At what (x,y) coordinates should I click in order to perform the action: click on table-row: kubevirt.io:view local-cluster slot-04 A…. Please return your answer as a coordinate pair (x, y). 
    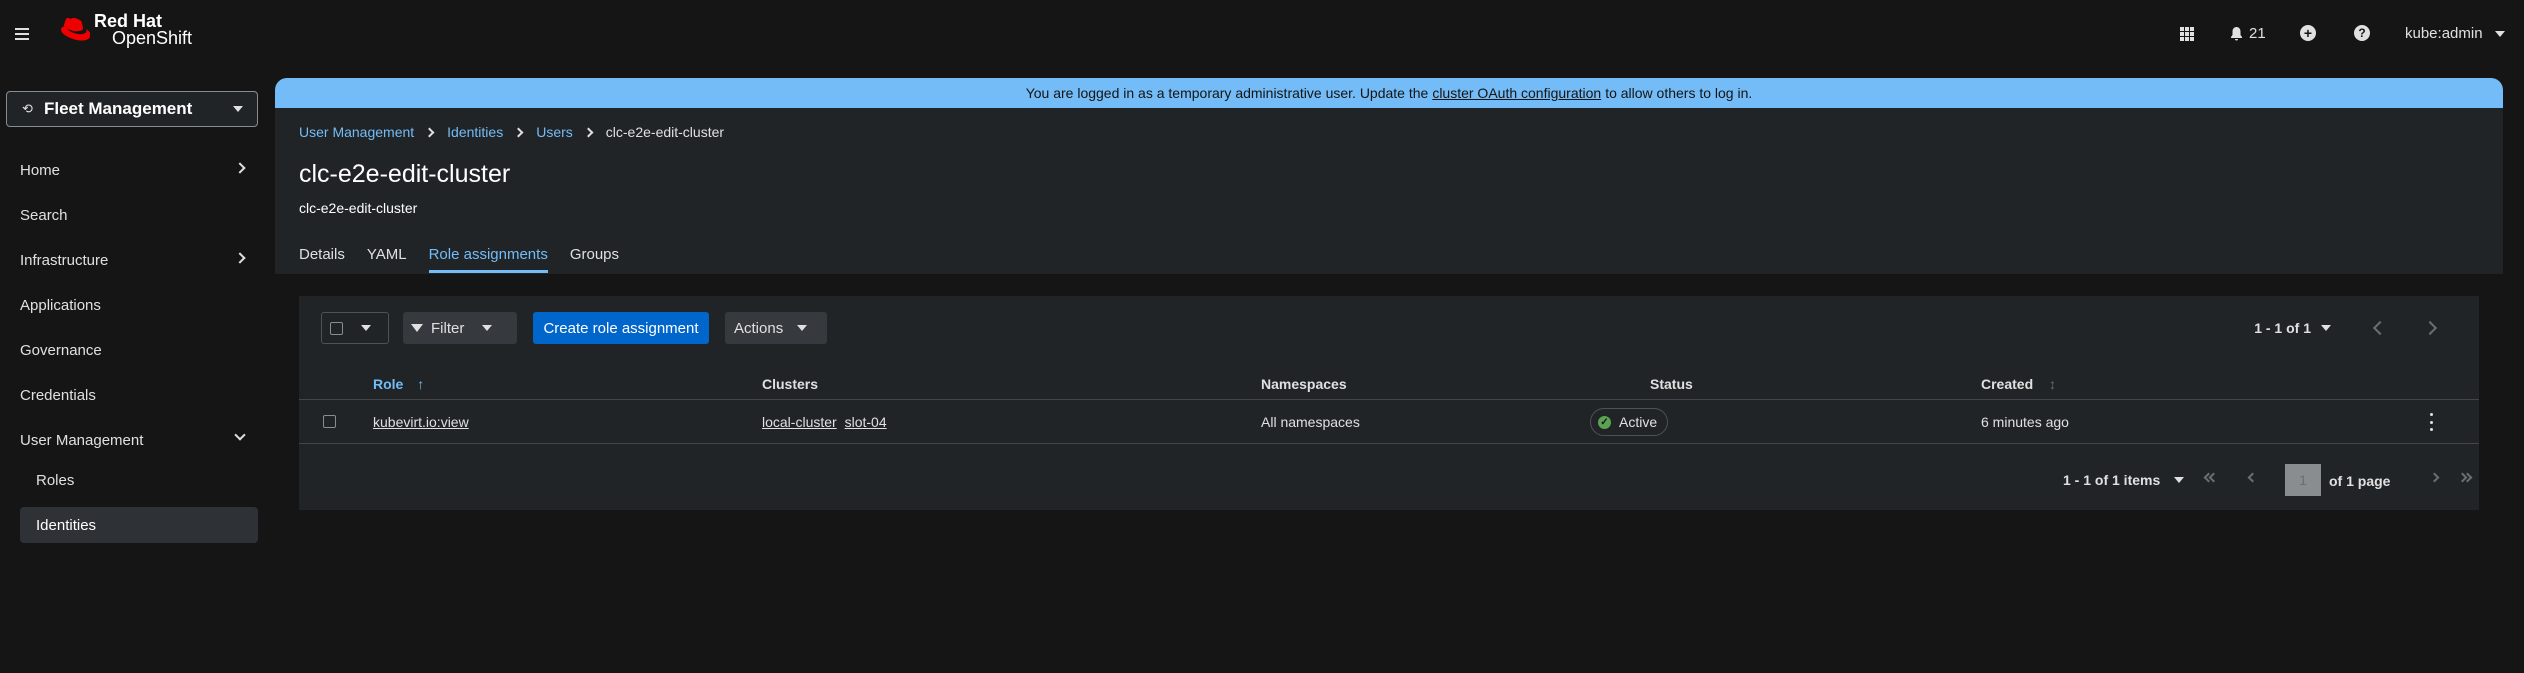
    Looking at the image, I should click on (1389, 422).